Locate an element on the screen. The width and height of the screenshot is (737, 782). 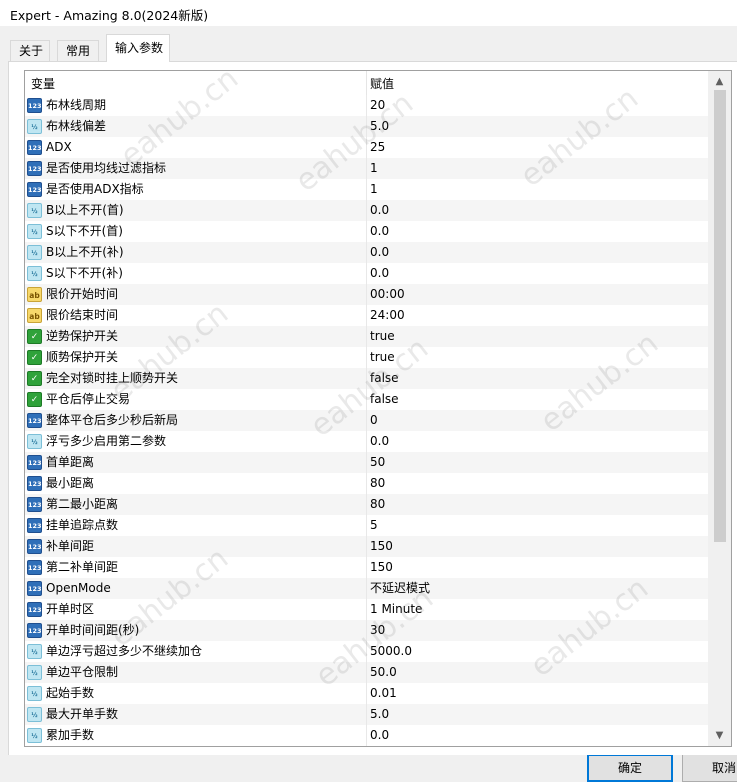
value-cell: 5 is located at coordinates (537, 525).